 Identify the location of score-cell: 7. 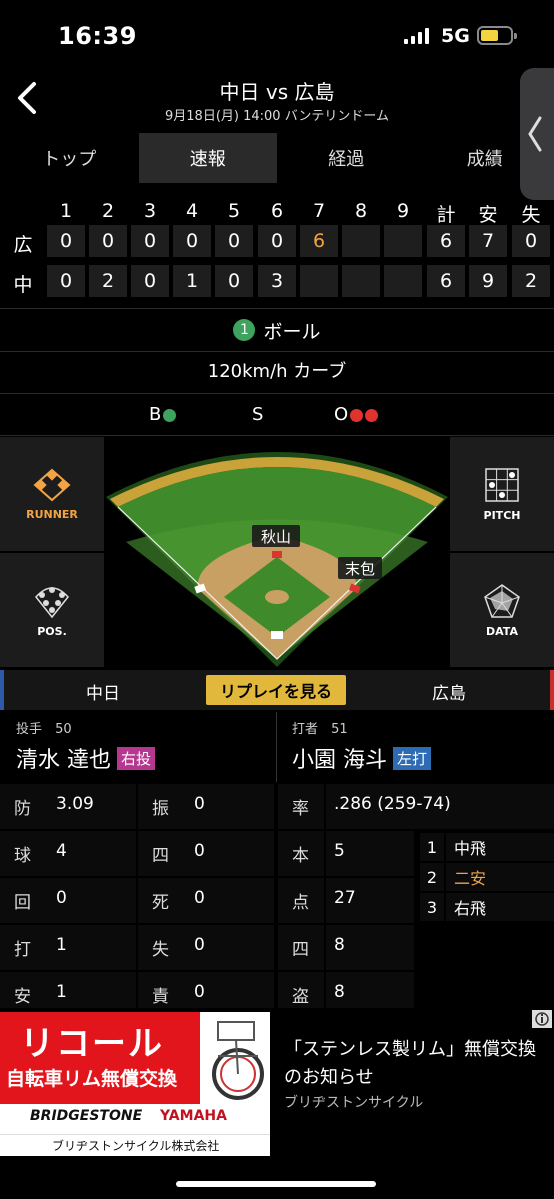
(488, 241).